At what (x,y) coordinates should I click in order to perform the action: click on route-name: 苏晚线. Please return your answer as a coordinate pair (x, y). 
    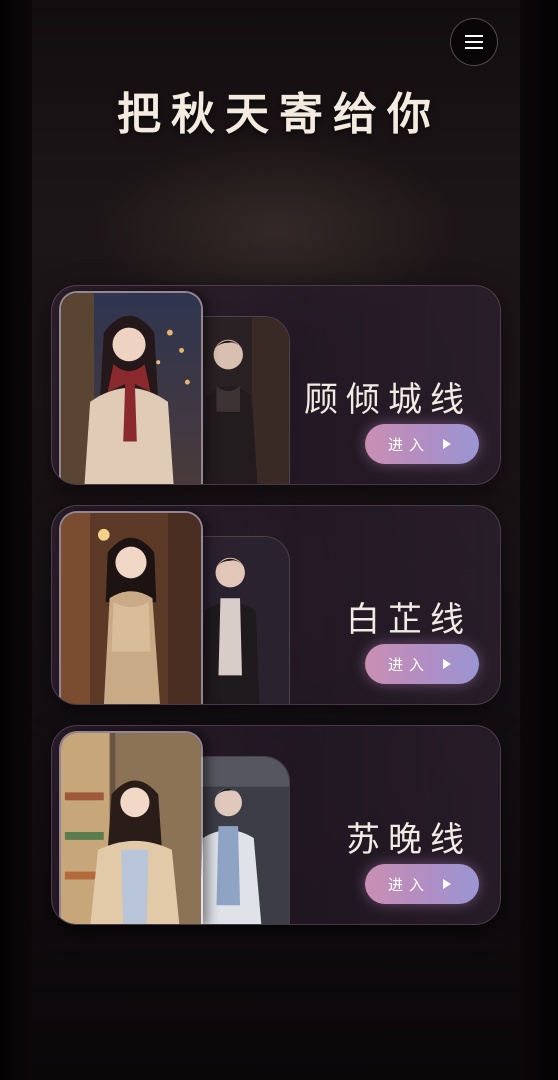
    Looking at the image, I should click on (409, 840).